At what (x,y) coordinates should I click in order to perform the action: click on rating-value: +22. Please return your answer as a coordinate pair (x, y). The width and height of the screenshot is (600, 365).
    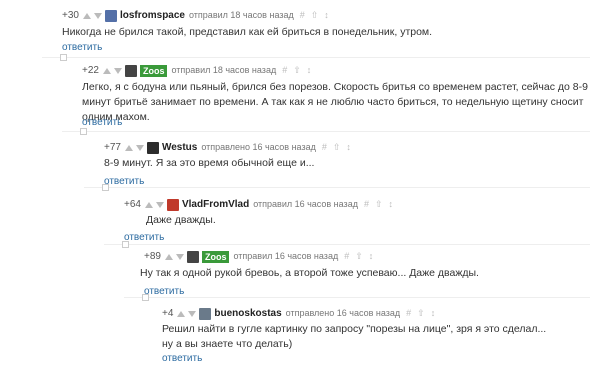
    Looking at the image, I should click on (90, 71).